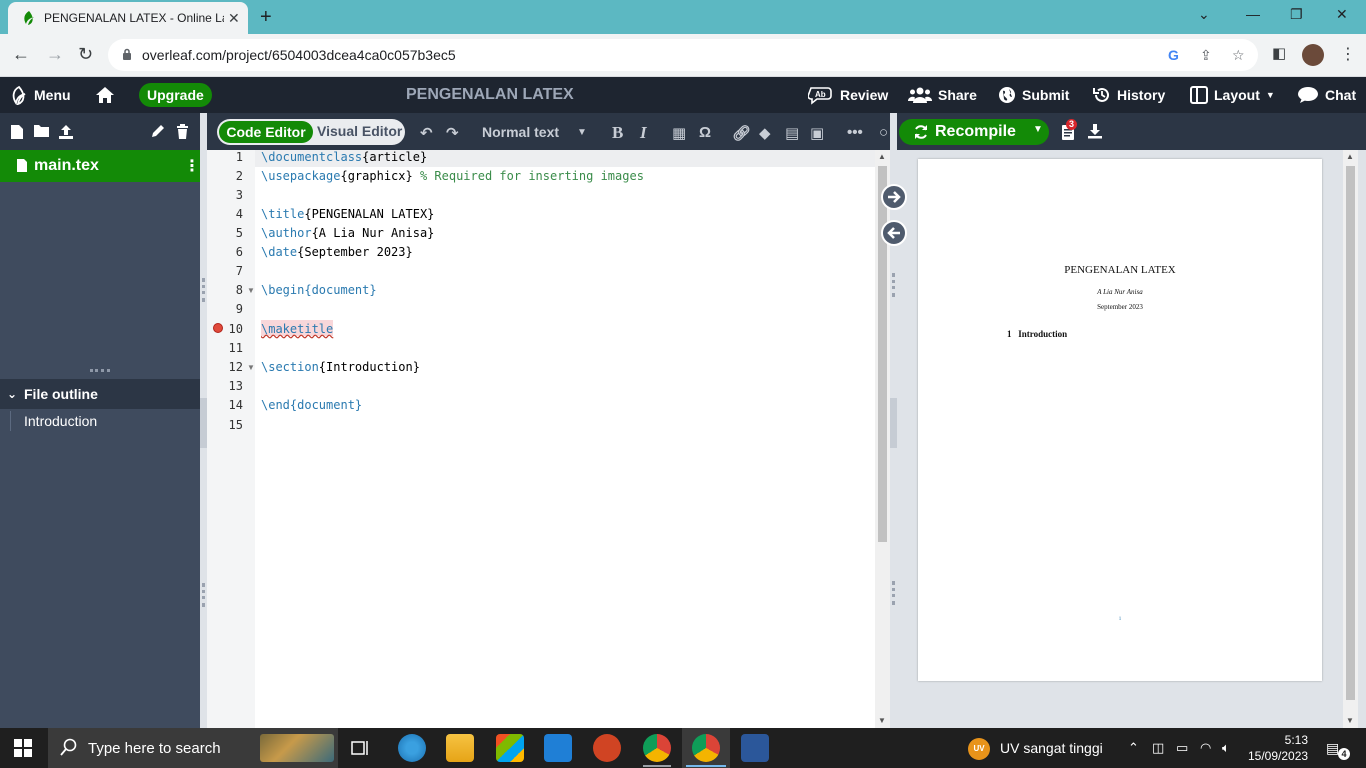 This screenshot has width=1366, height=768. Describe the element at coordinates (319, 290) in the screenshot. I see `code-line: \begin{document}` at that location.